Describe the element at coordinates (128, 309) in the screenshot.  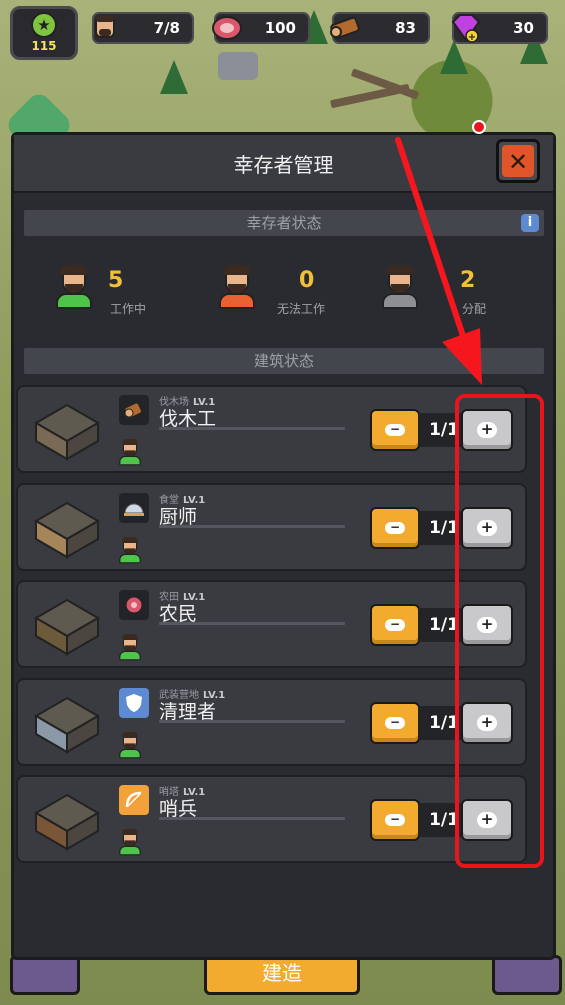
I see `working-label: 工作中` at that location.